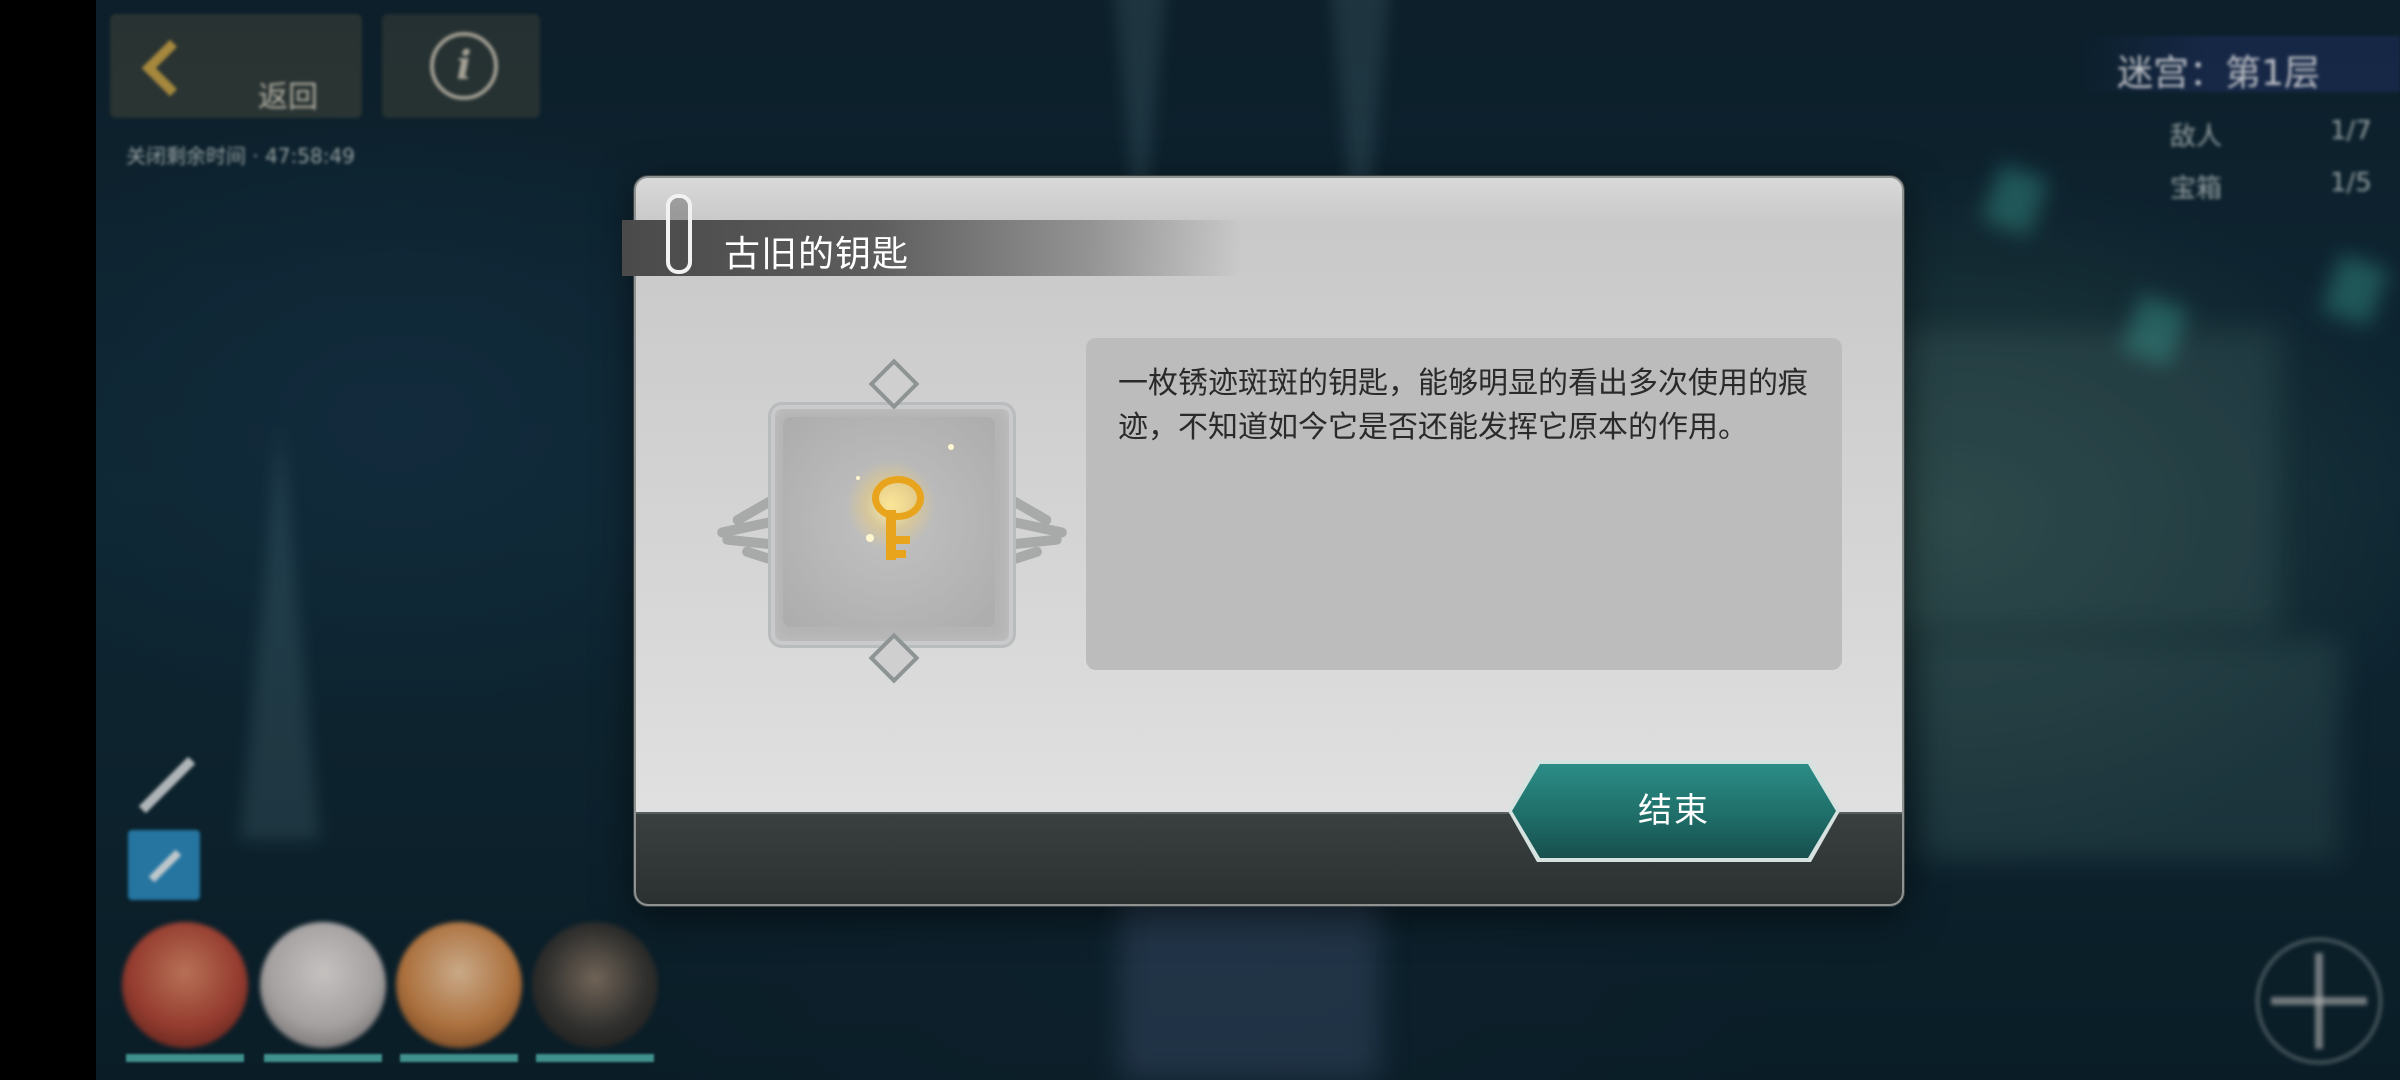  I want to click on dialog-title-band, so click(932, 248).